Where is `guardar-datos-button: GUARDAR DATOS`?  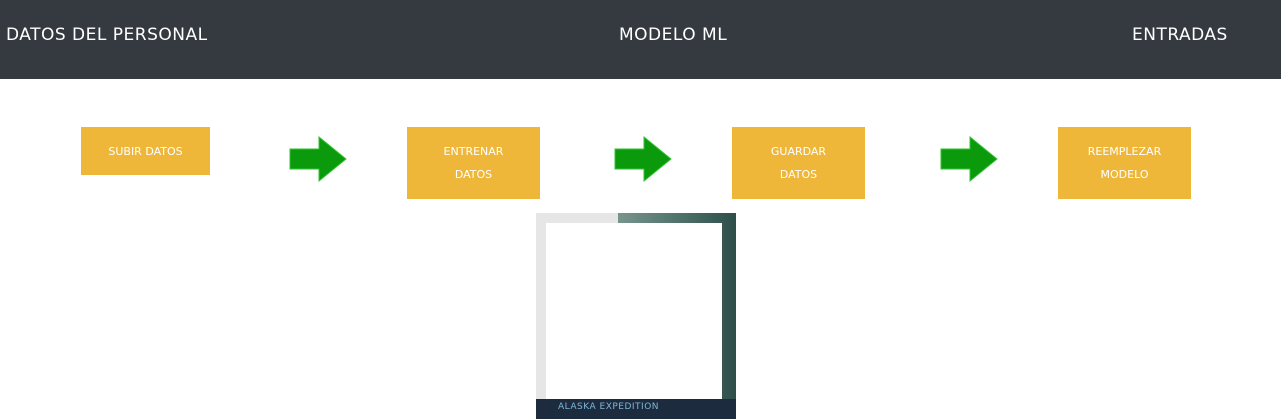 guardar-datos-button: GUARDAR DATOS is located at coordinates (798, 163).